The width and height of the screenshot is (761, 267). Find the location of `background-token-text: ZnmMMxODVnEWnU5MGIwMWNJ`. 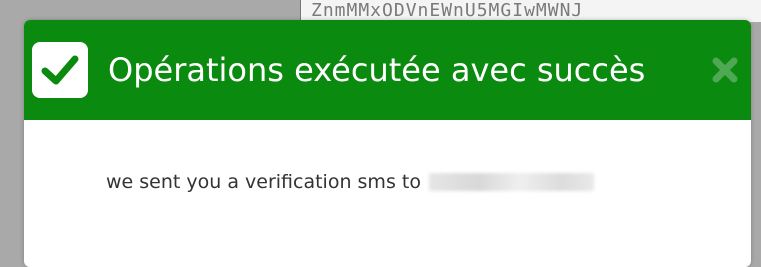

background-token-text: ZnmMMxODVnEWnU5MGIwMWNJ is located at coordinates (530, 11).